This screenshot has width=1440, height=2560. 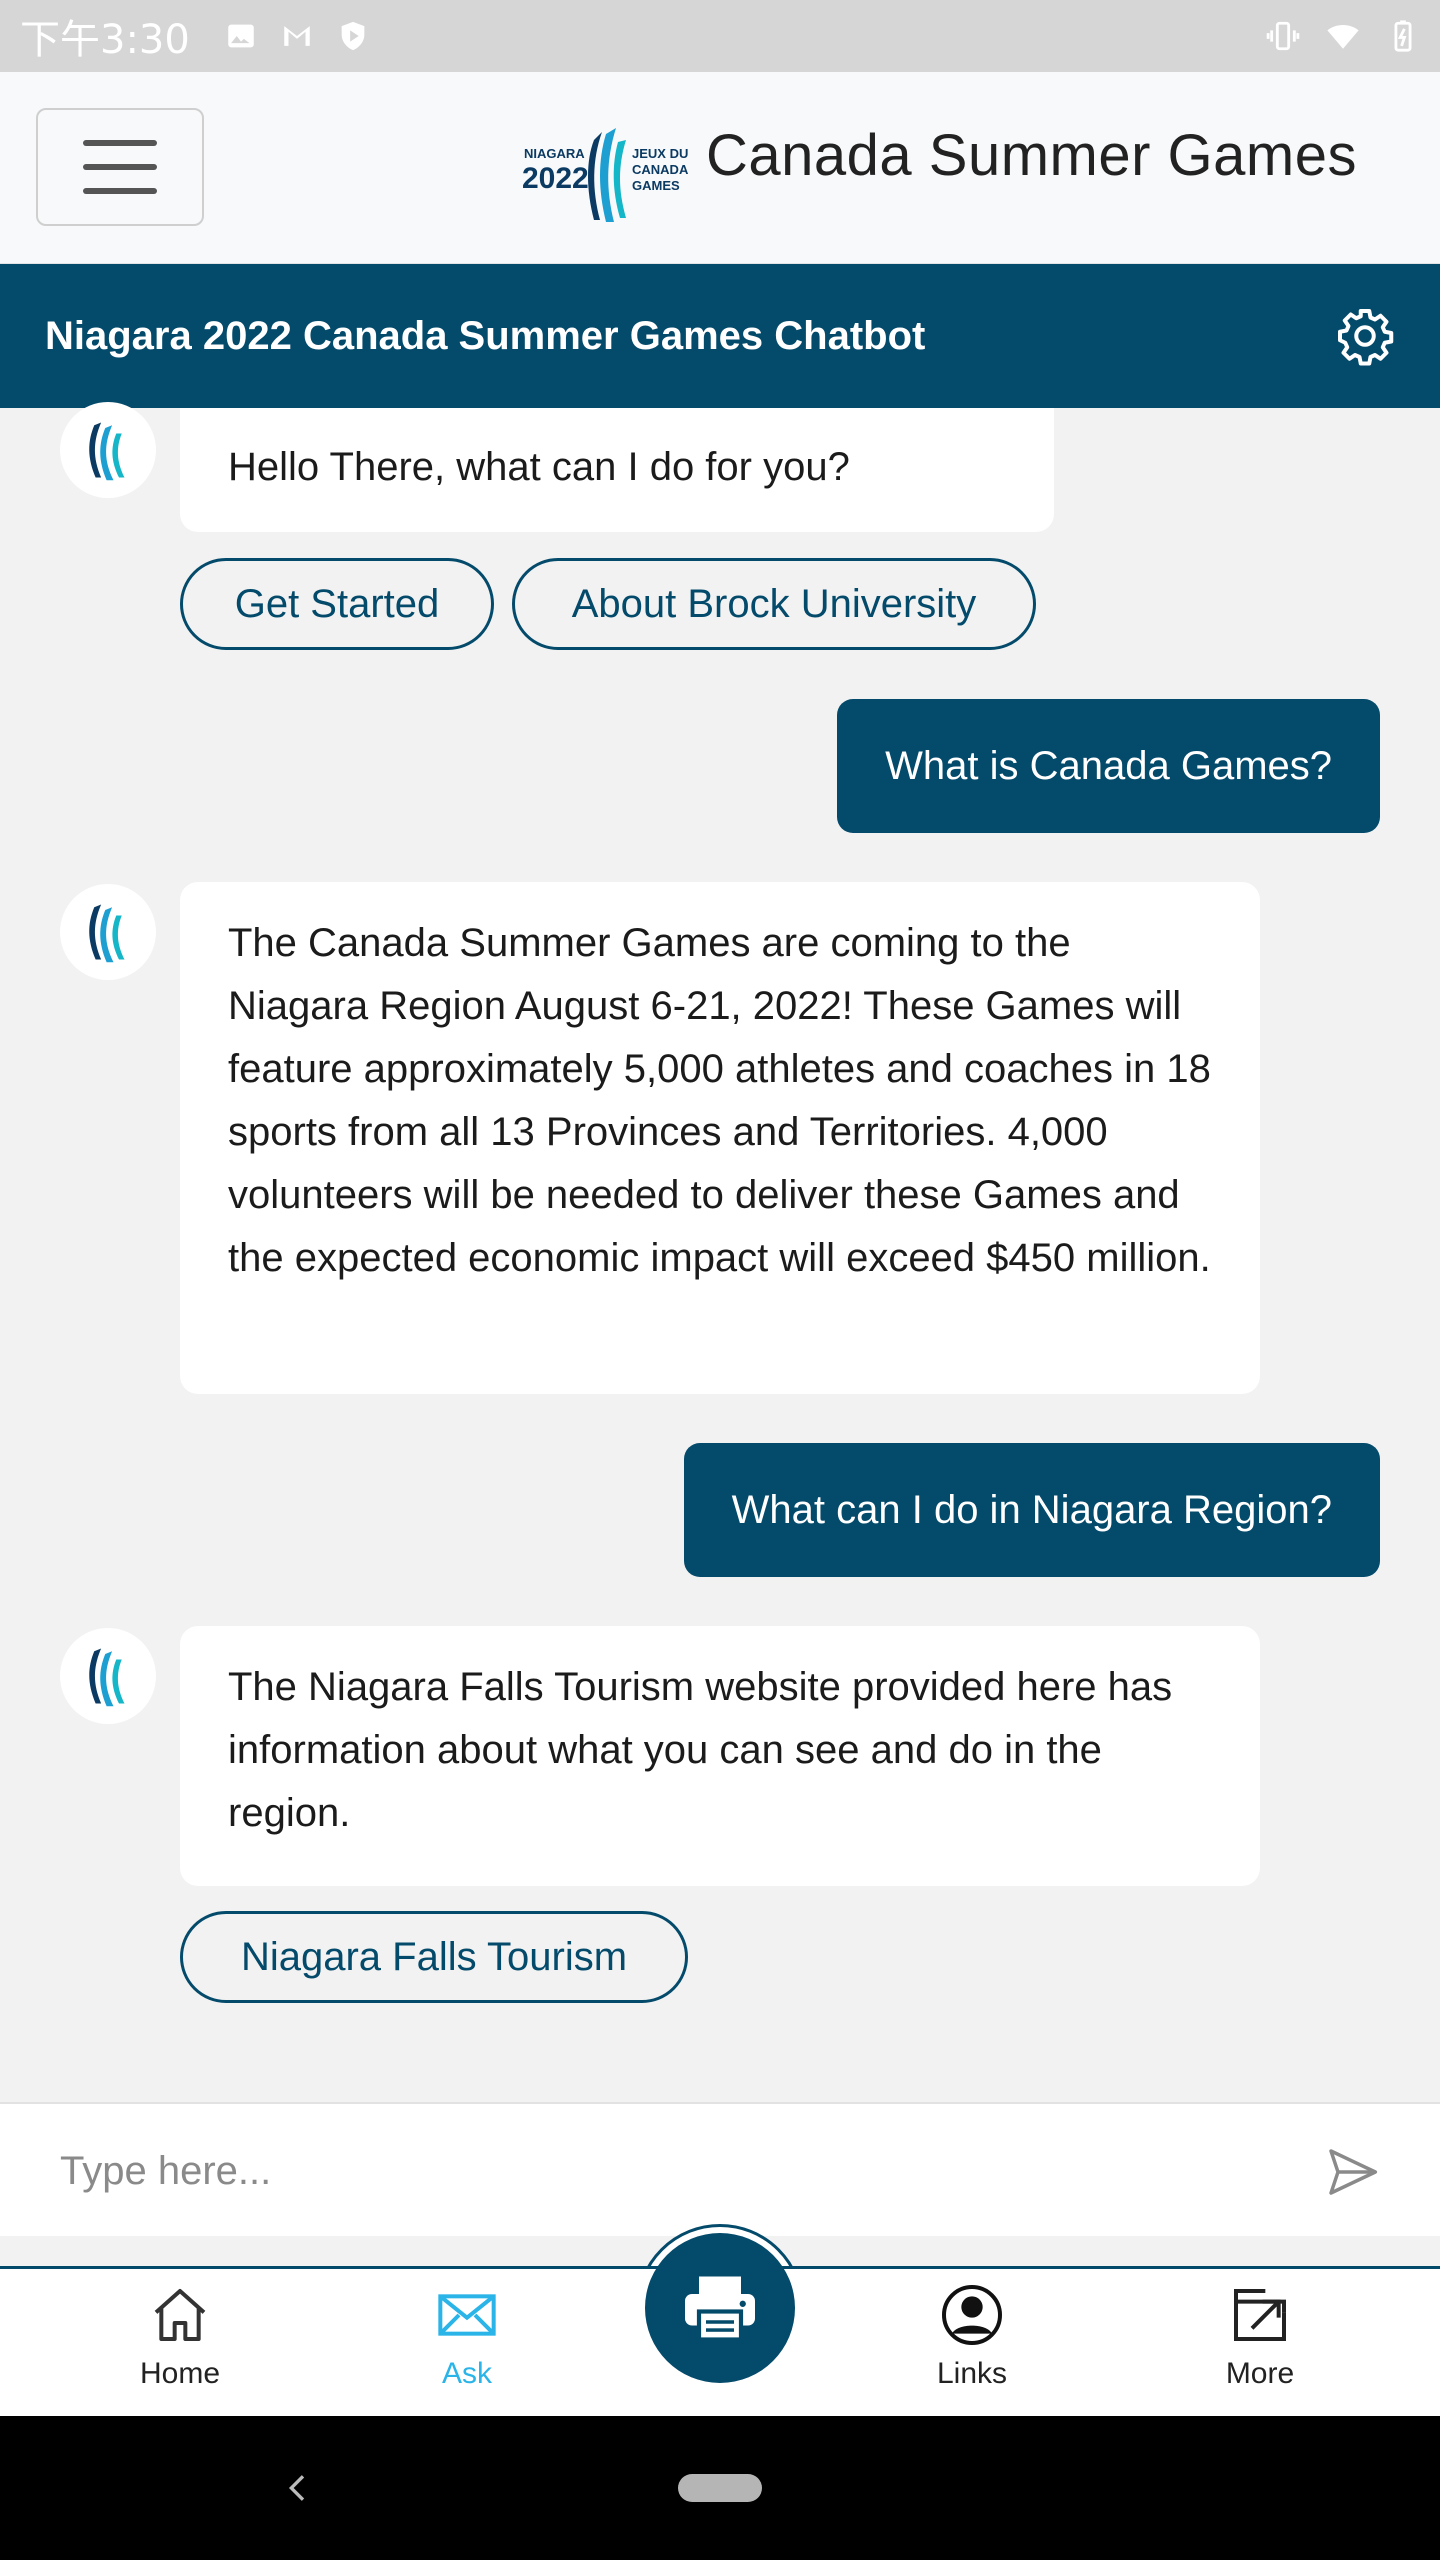 What do you see at coordinates (972, 2315) in the screenshot?
I see `user-circle-icon` at bounding box center [972, 2315].